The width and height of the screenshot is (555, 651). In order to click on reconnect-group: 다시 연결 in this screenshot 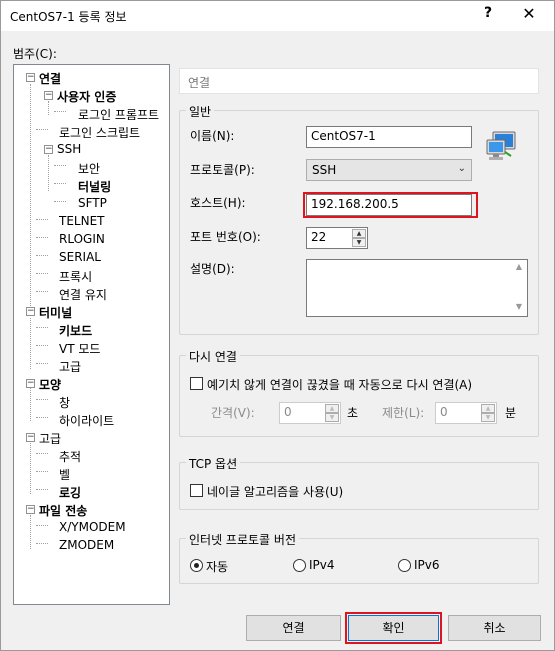, I will do `click(359, 392)`.